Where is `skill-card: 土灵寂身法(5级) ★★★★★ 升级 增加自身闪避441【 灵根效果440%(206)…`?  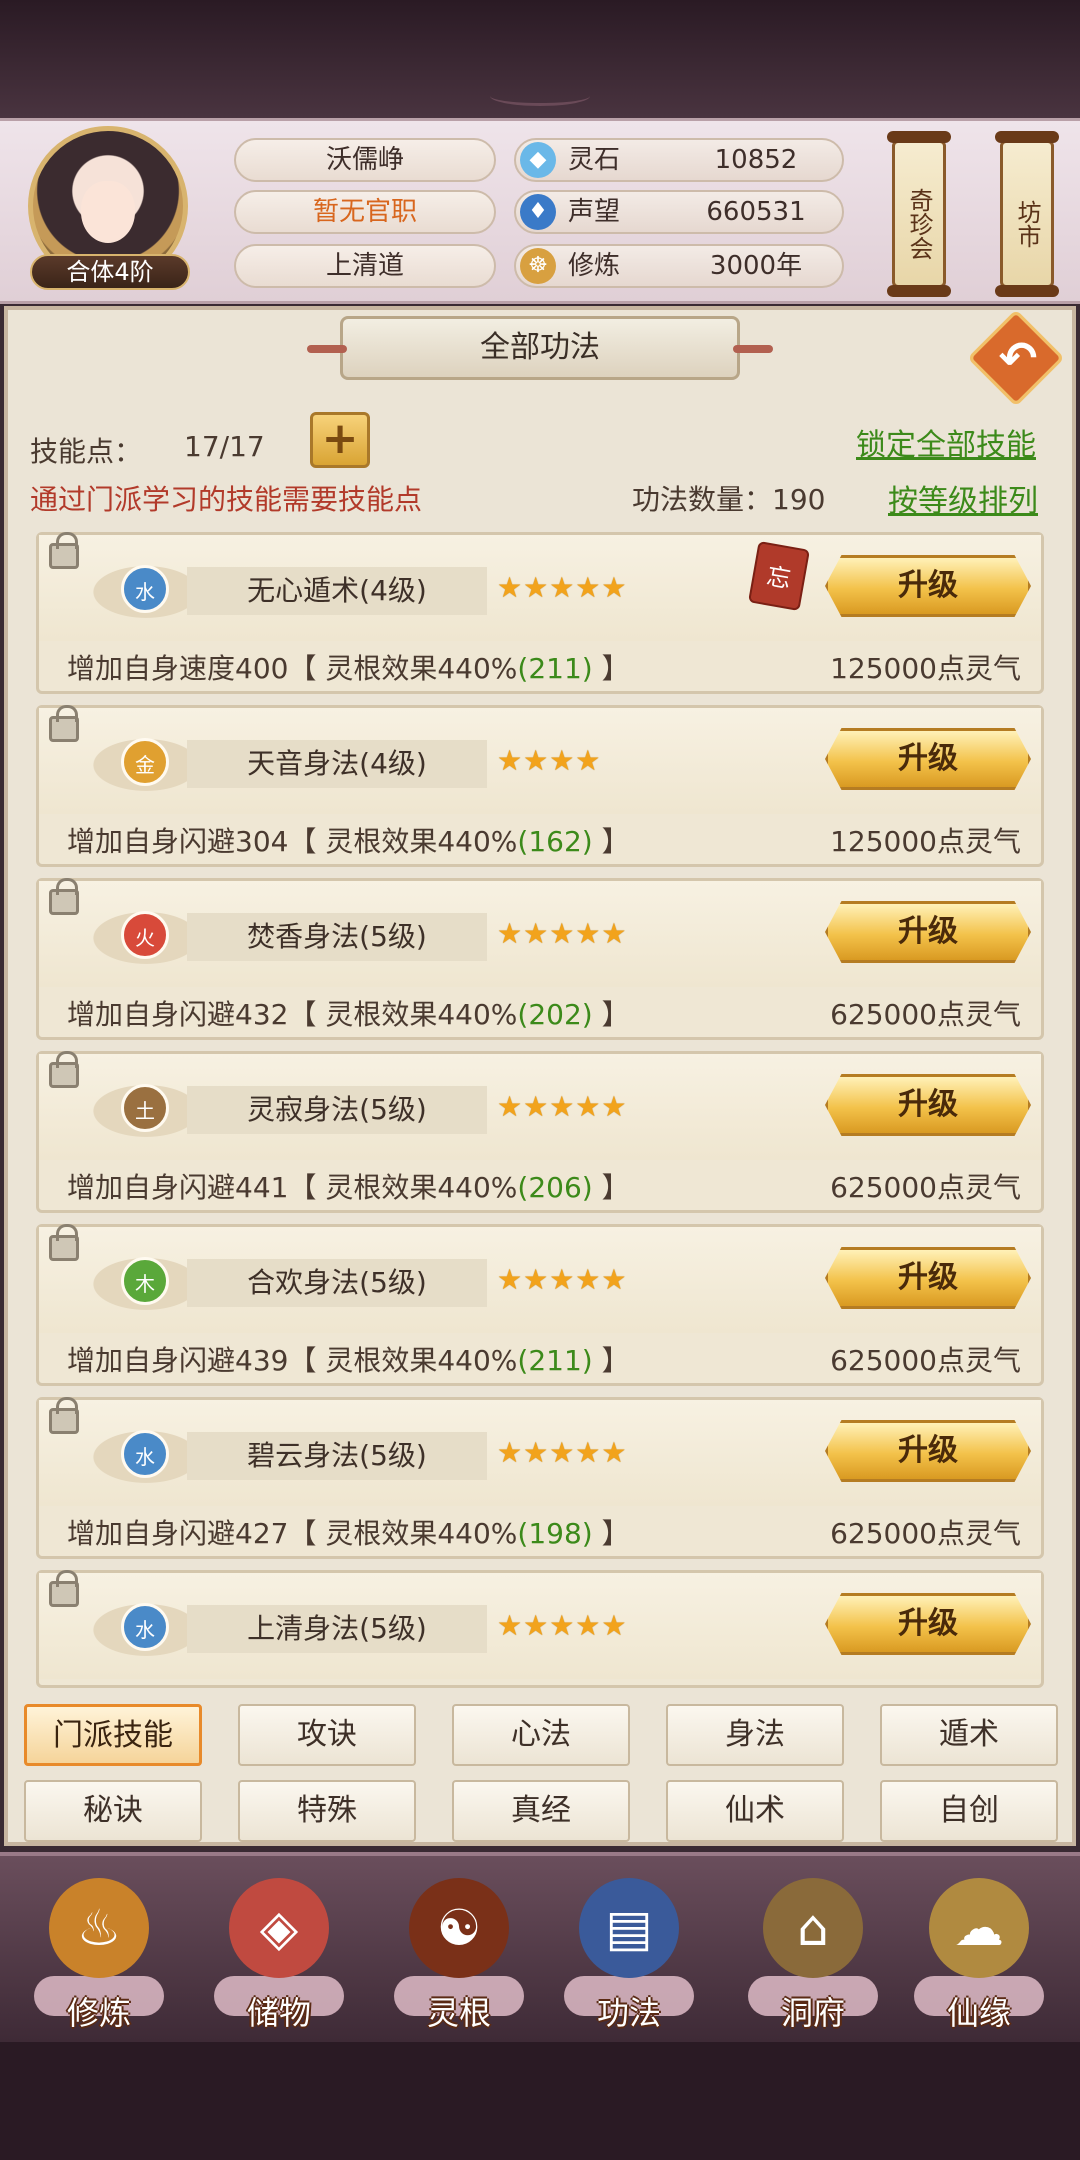 skill-card: 土灵寂身法(5级) ★★★★★ 升级 增加自身闪避441【 灵根效果440%(206)… is located at coordinates (540, 1132).